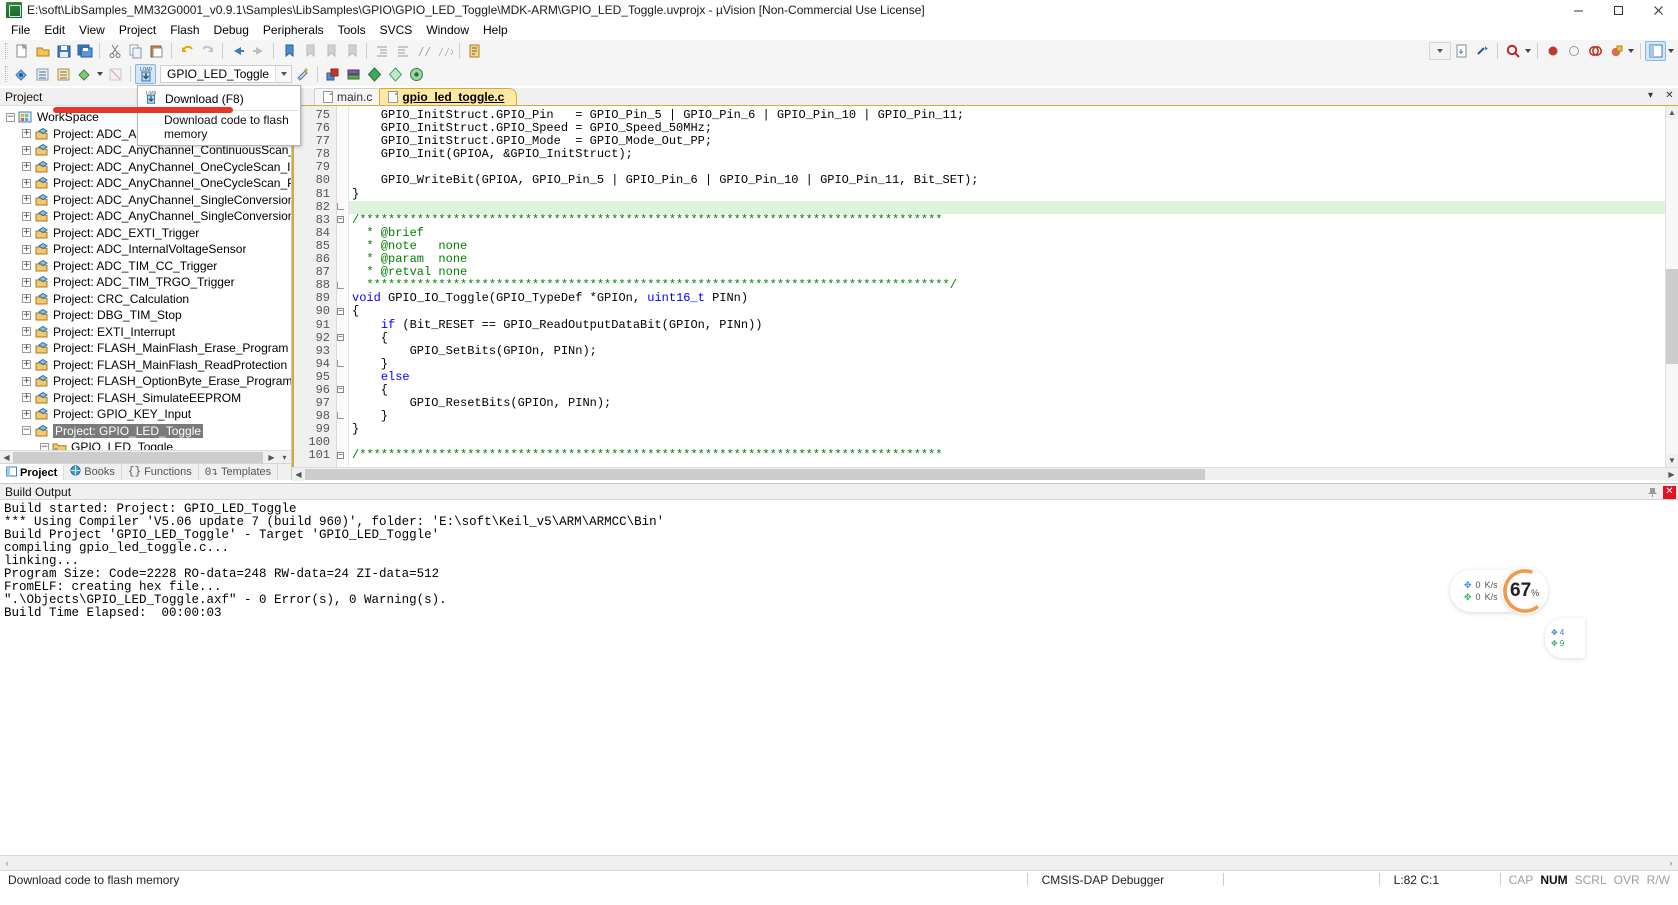 The height and width of the screenshot is (905, 1678). I want to click on tree-node-project: + Project: FLASH_OptionByte_Erase_Program, so click(145, 381).